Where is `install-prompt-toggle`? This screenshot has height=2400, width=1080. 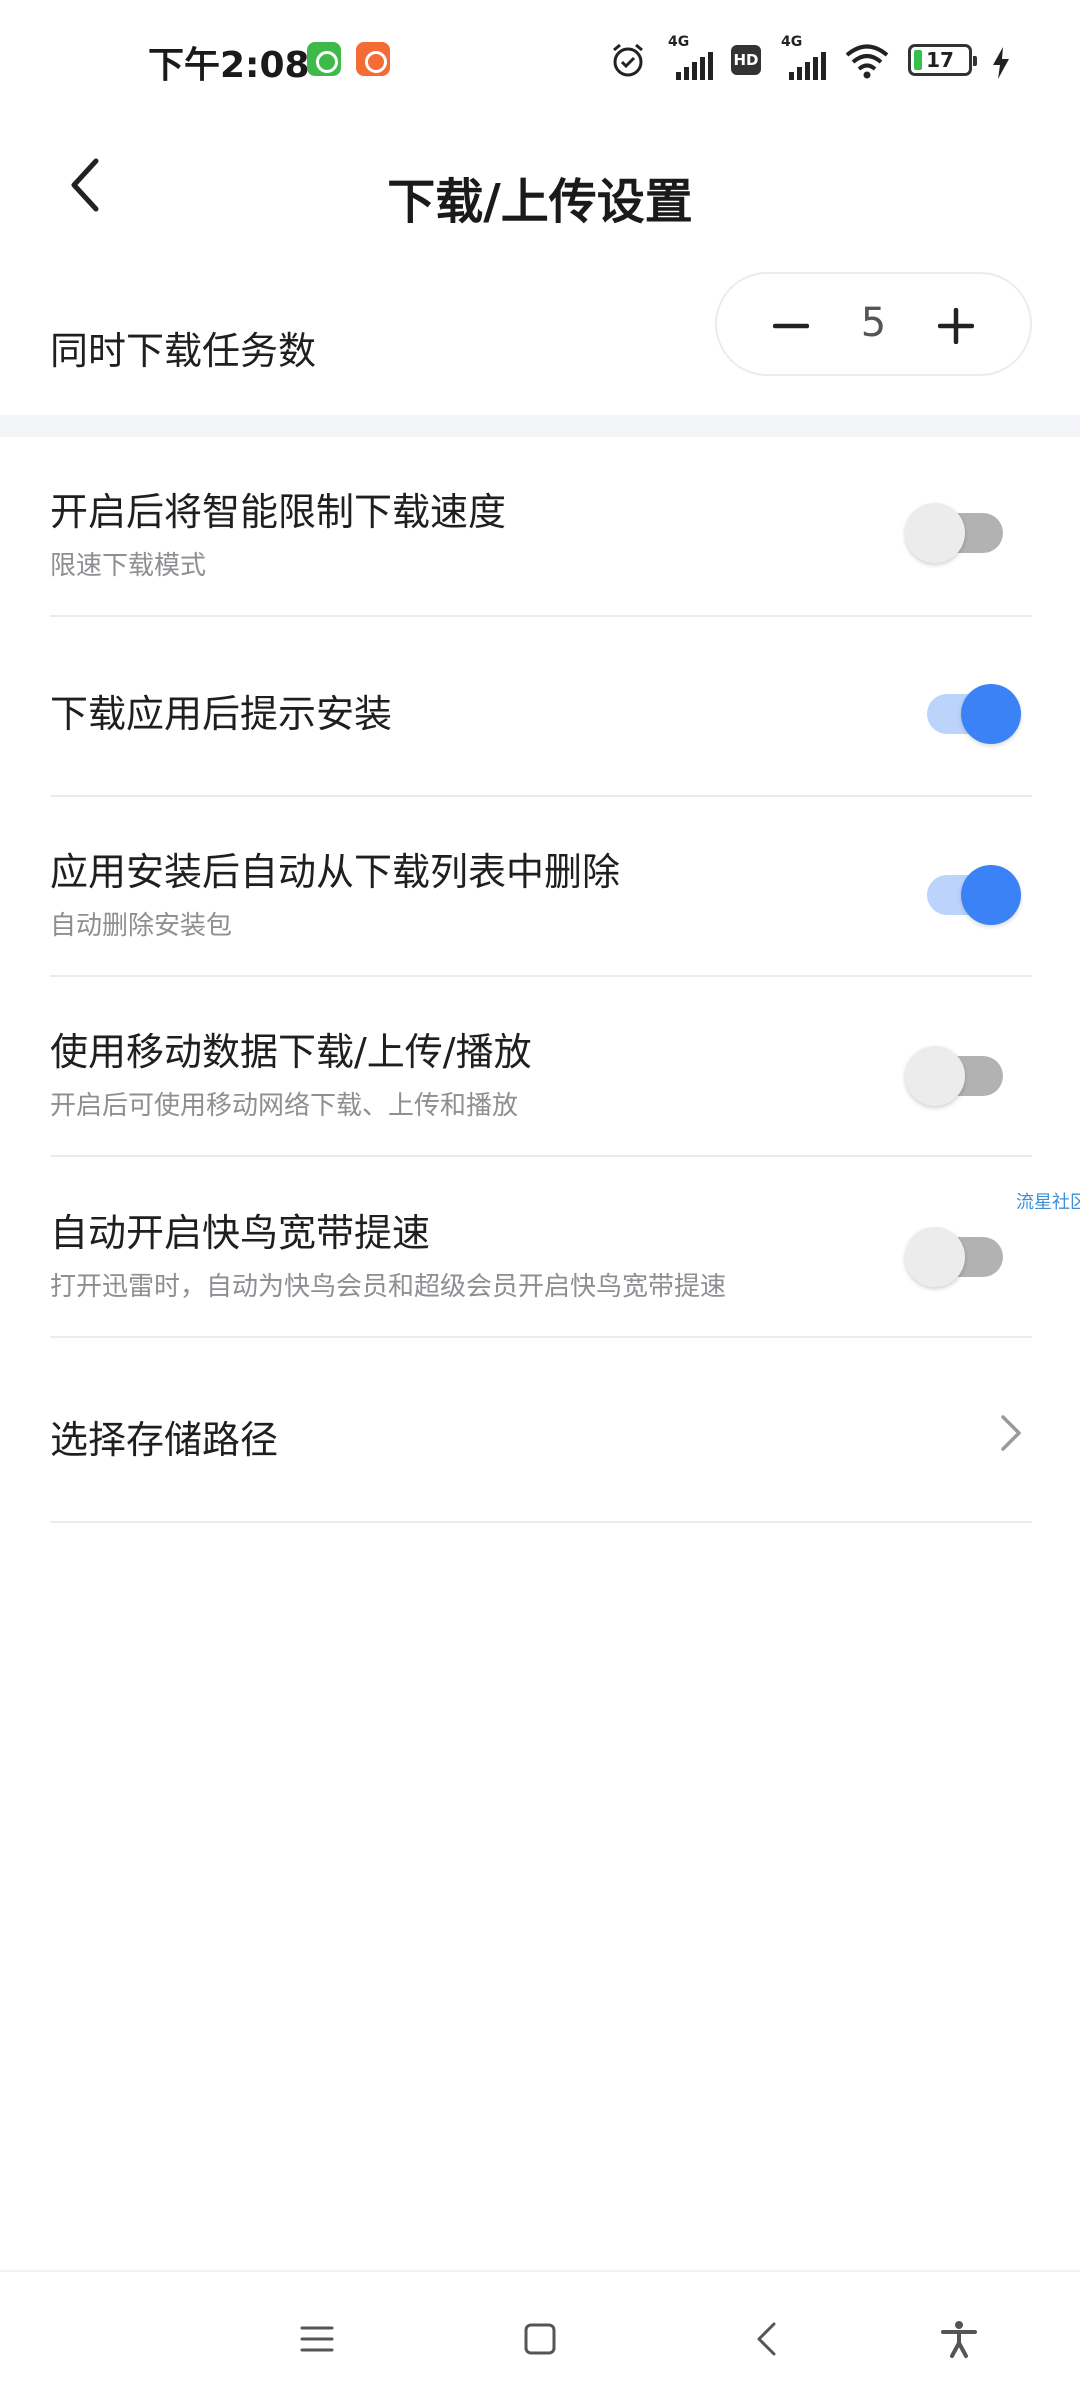 install-prompt-toggle is located at coordinates (965, 709).